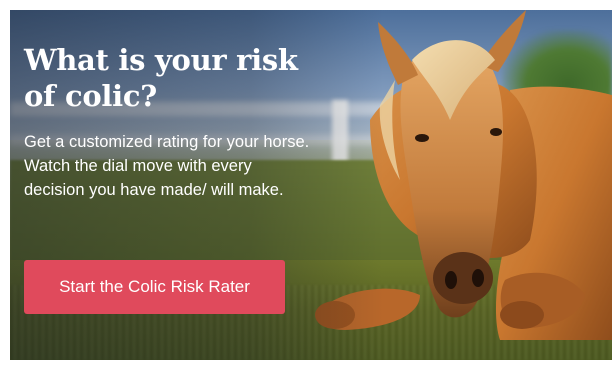 This screenshot has width=616, height=366. I want to click on headline: What is your risk of colic?, so click(161, 78).